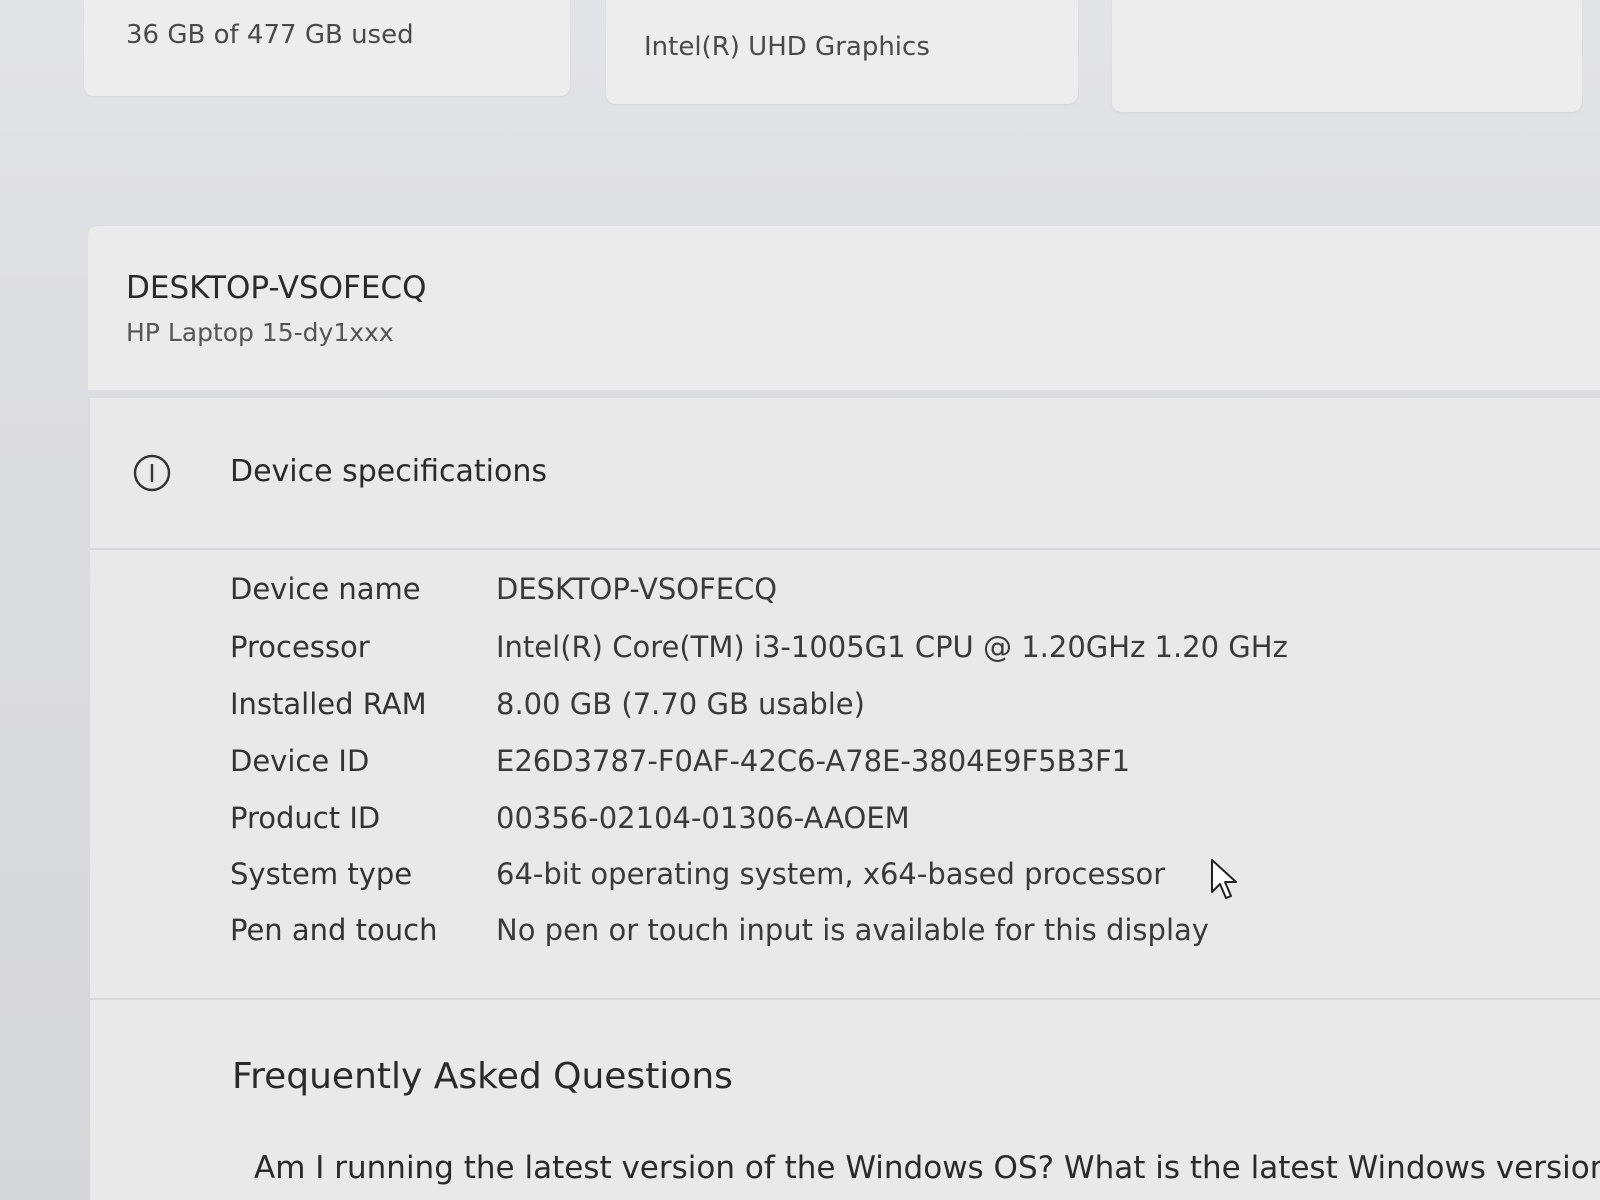 This screenshot has width=1600, height=1200. I want to click on graphics-tile: Intel(R) UHD Graphics, so click(842, 52).